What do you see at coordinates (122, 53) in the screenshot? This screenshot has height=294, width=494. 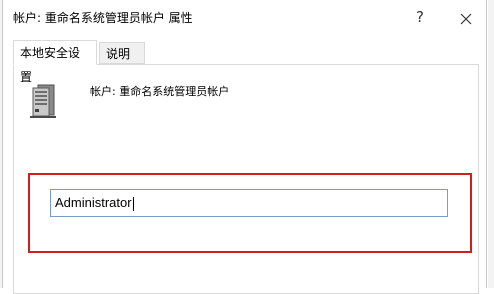 I see `tab-explain: 说明` at bounding box center [122, 53].